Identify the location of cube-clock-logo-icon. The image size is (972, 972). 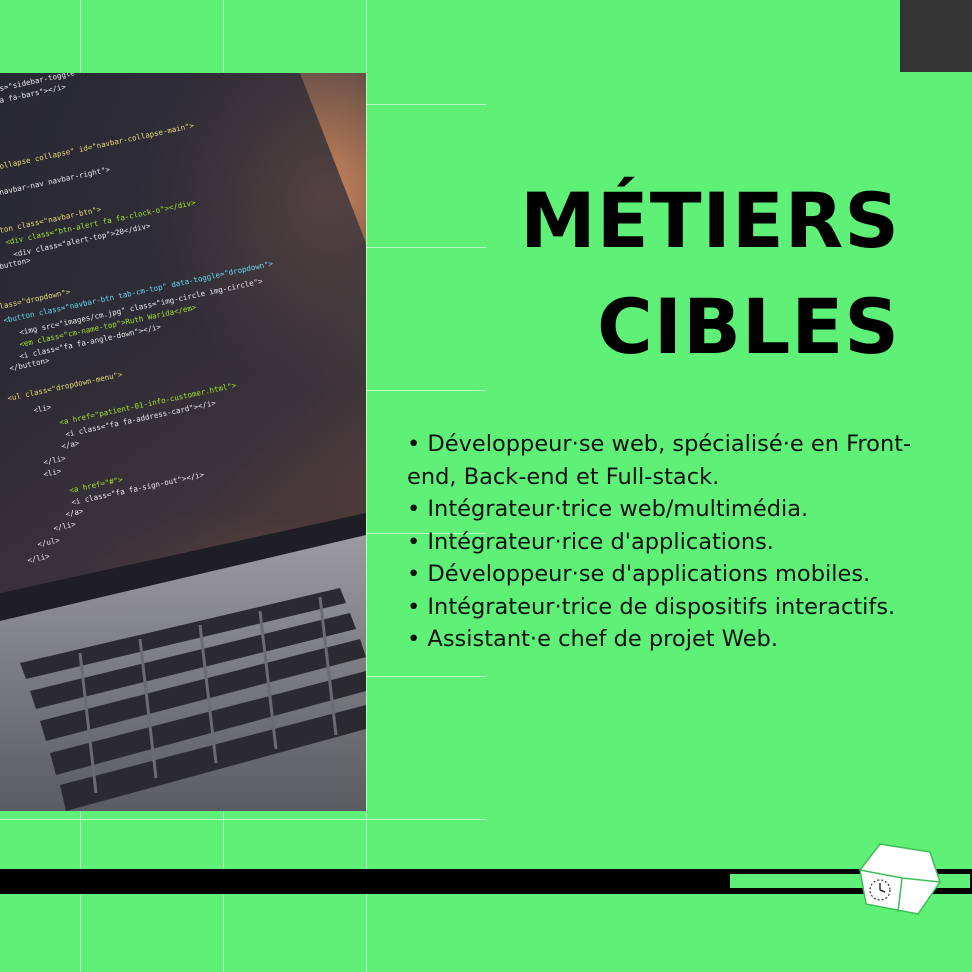
(900, 879).